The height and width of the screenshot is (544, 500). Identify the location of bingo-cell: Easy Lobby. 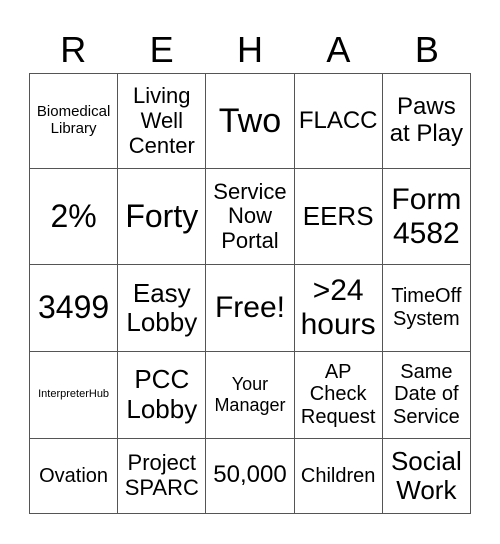
(162, 307).